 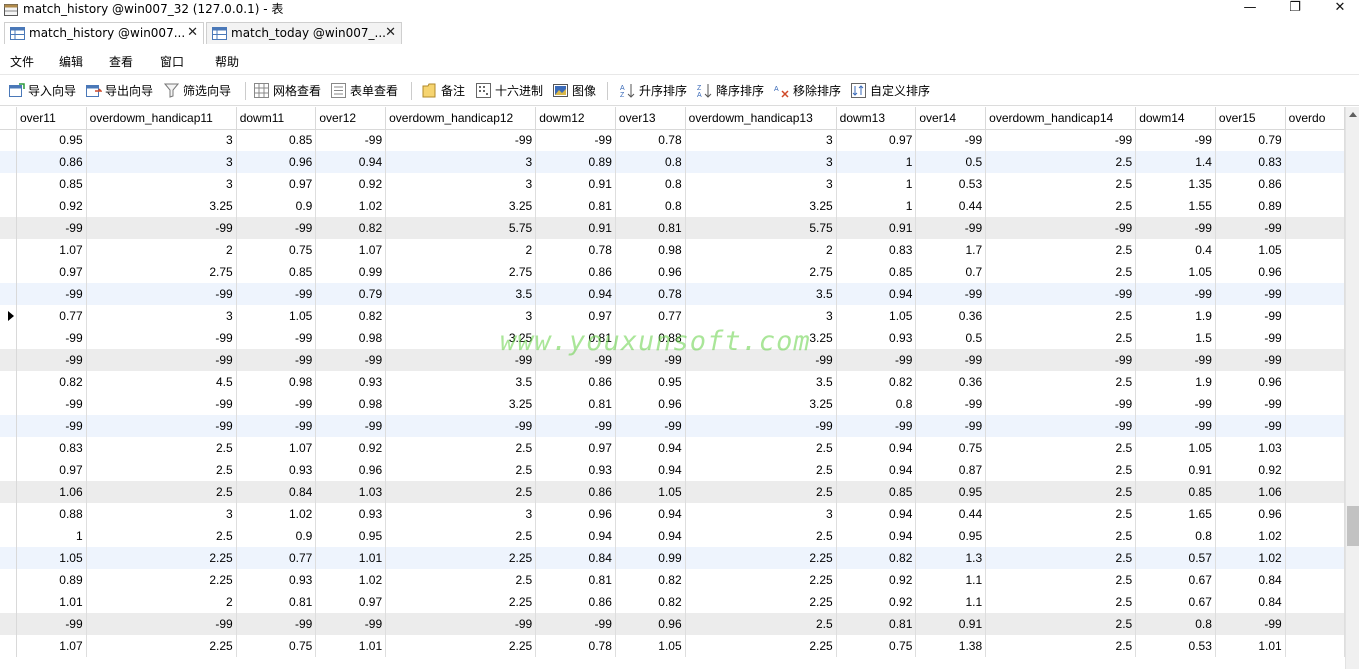 What do you see at coordinates (575, 184) in the screenshot?
I see `table-cell: 0.91` at bounding box center [575, 184].